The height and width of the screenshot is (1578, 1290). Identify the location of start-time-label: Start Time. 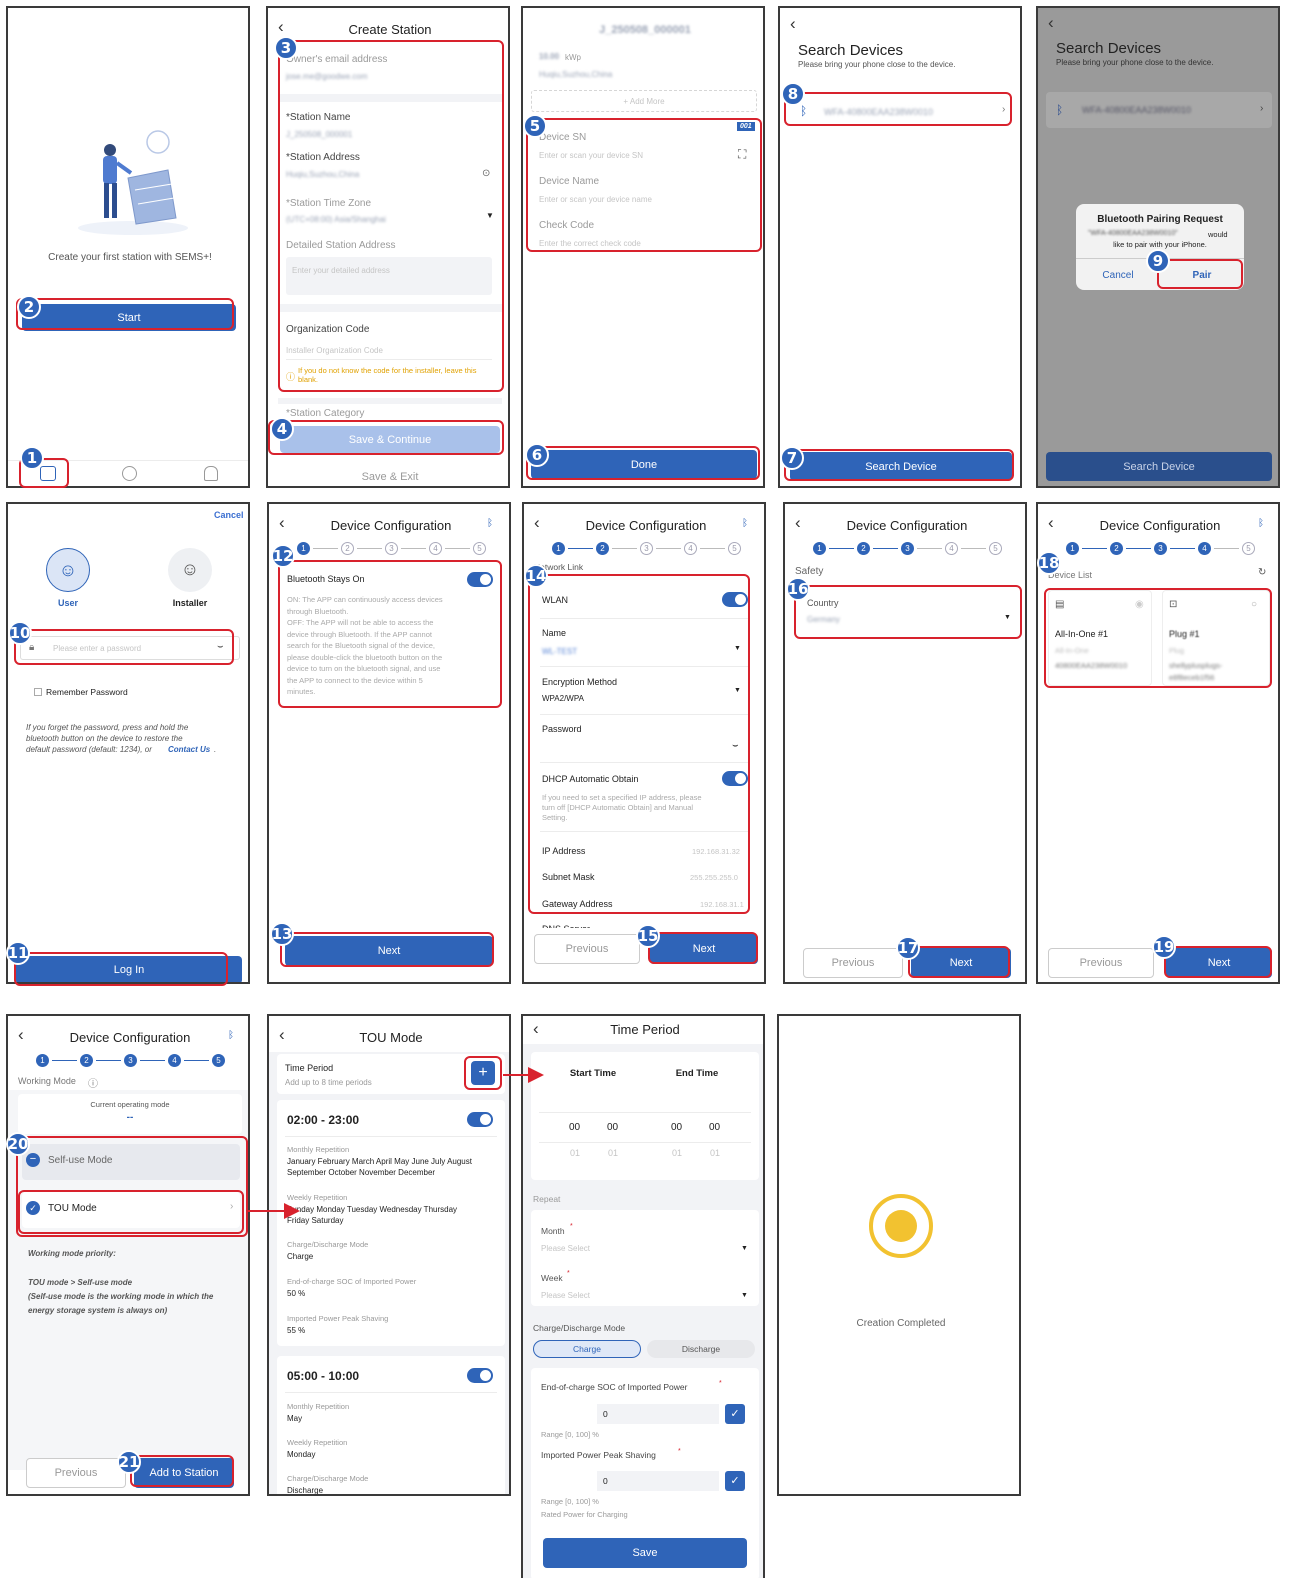
(593, 1073).